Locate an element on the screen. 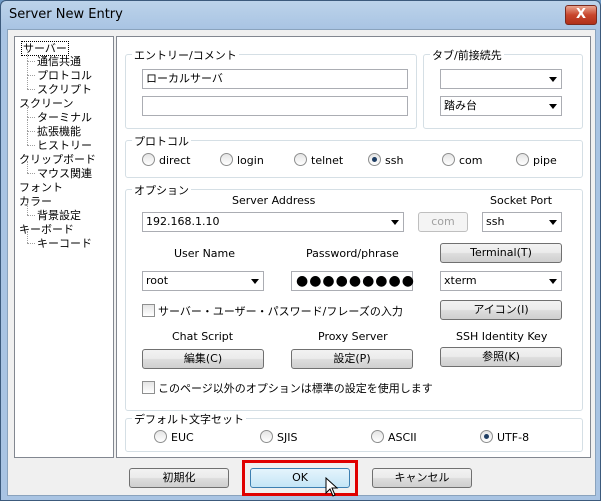 This screenshot has width=601, height=501. protocol-option-direct: direct is located at coordinates (166, 160).